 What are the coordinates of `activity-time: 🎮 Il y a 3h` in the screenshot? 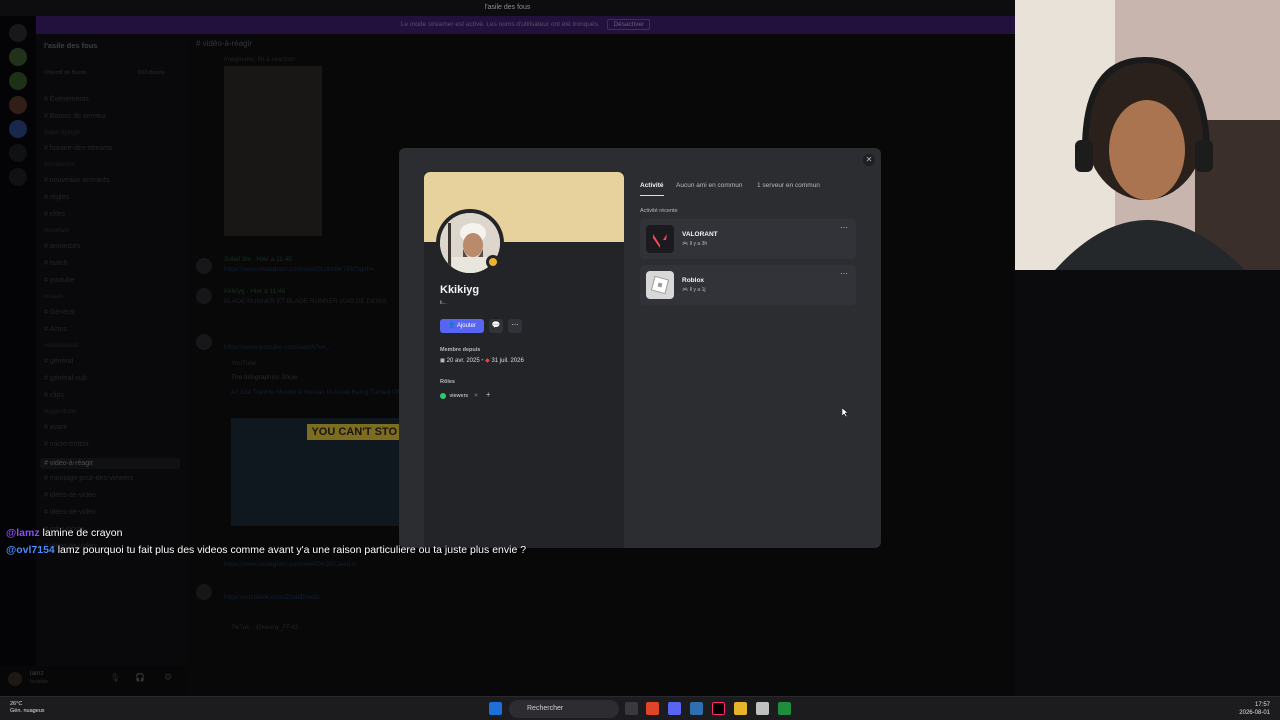 It's located at (694, 244).